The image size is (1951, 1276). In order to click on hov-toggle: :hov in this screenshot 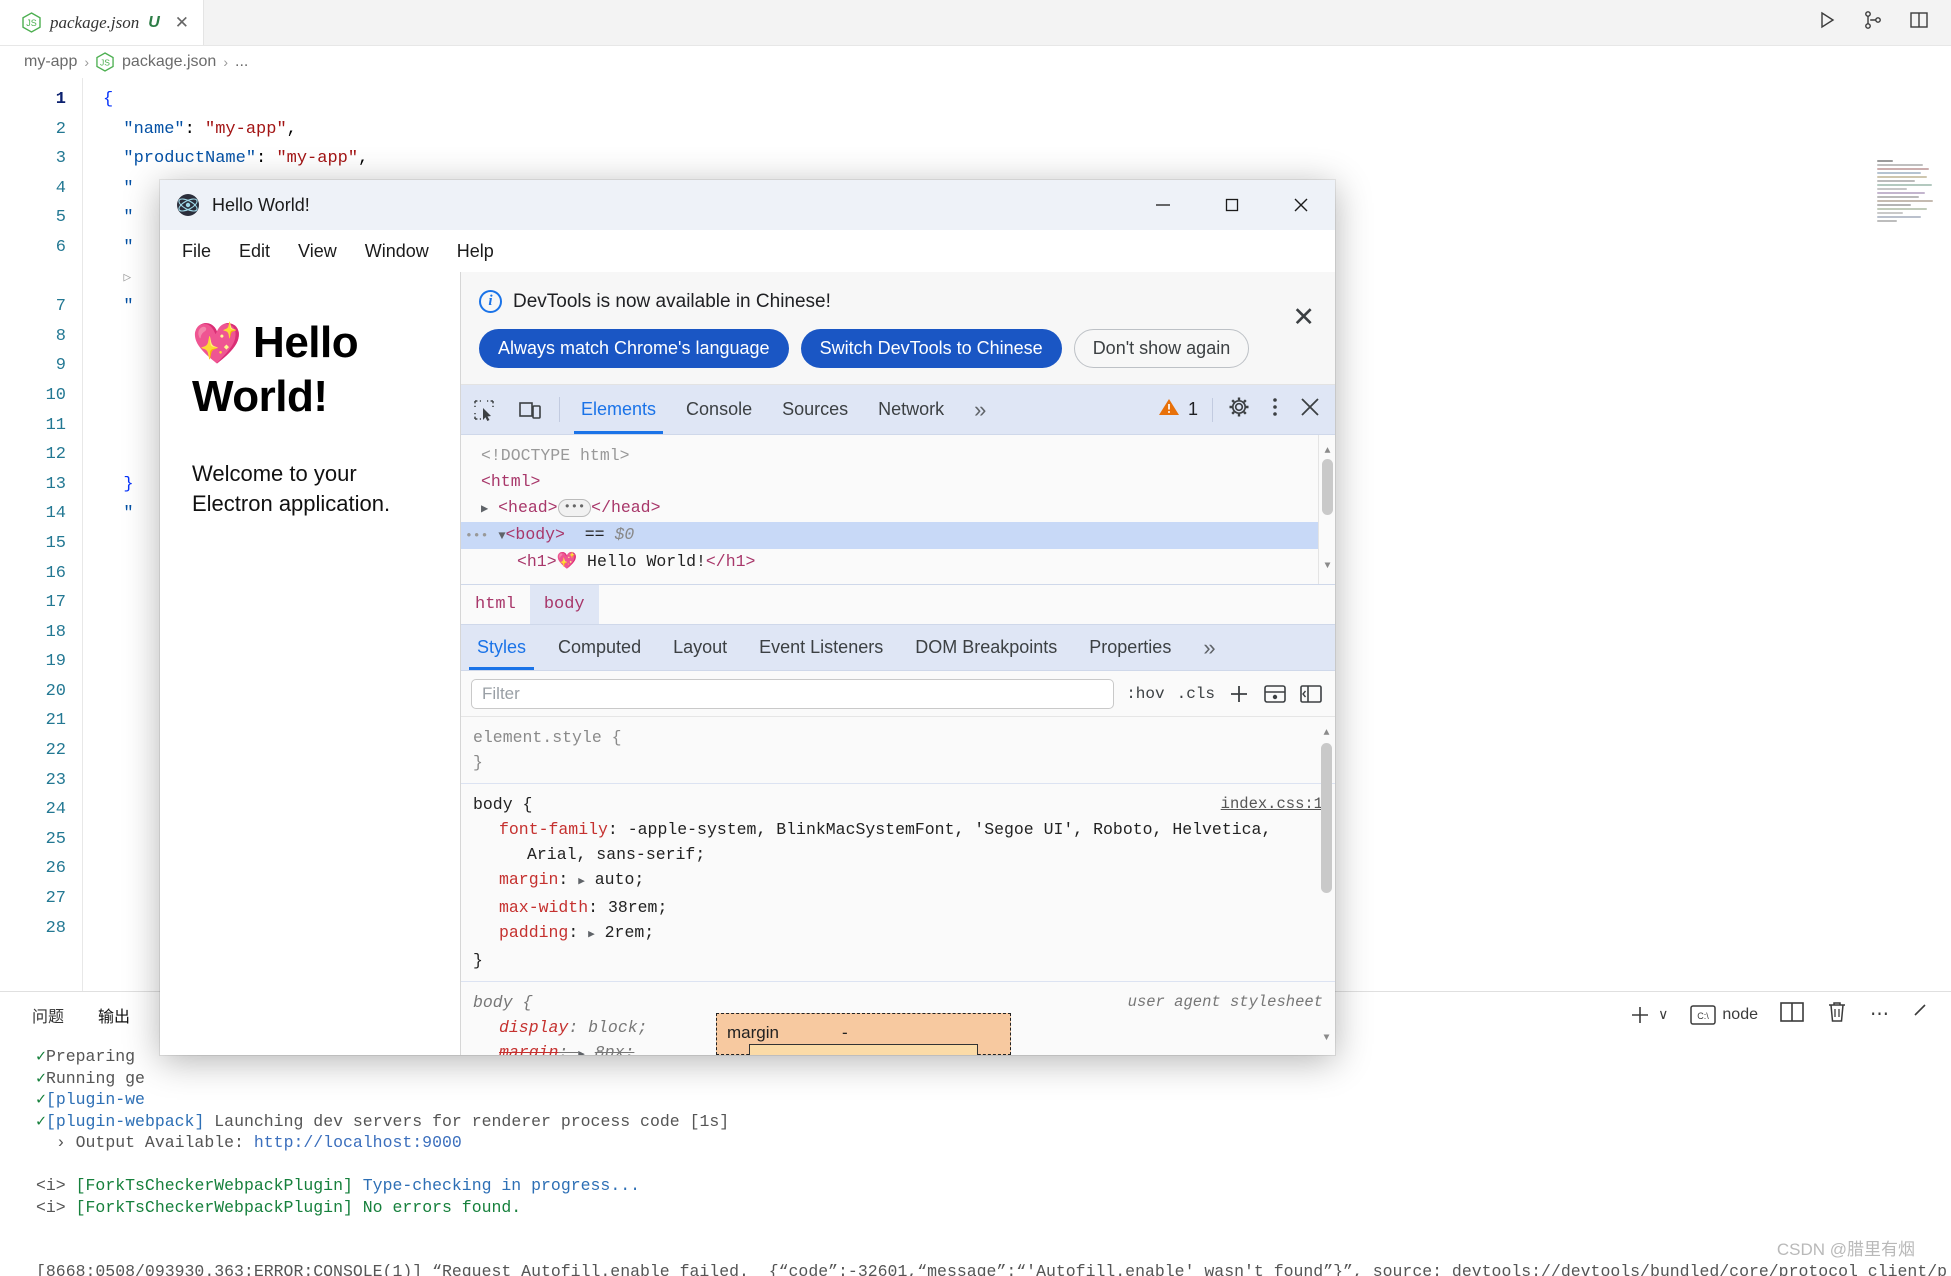, I will do `click(1145, 694)`.